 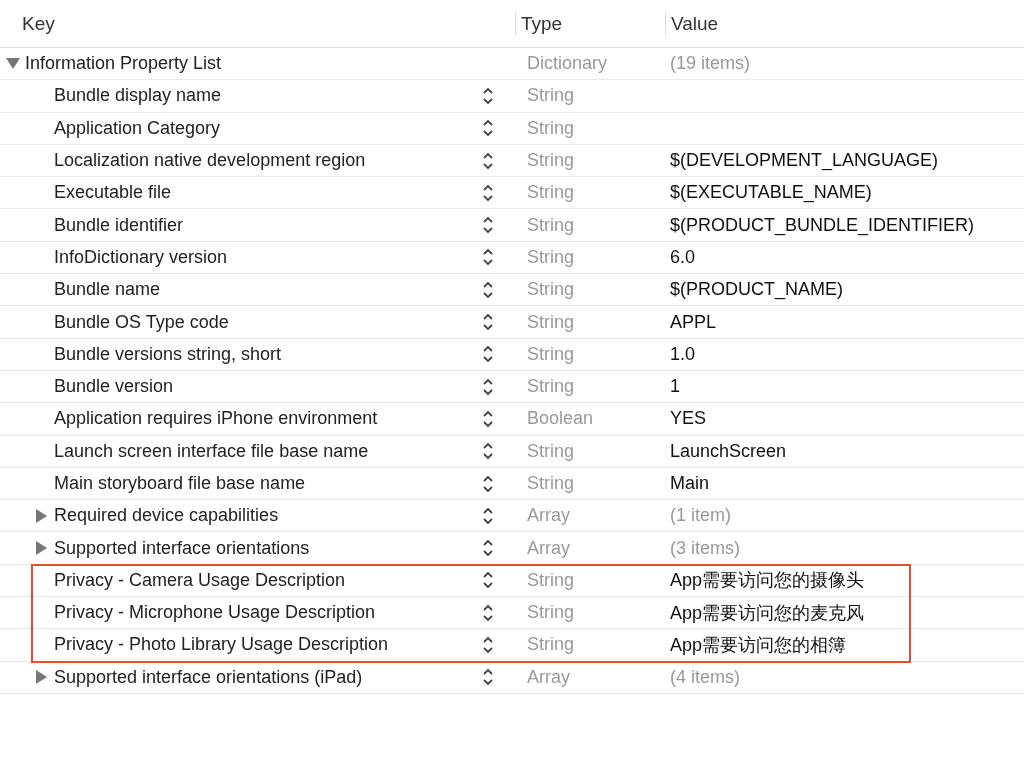 I want to click on type-text: Dictionary, so click(x=567, y=64).